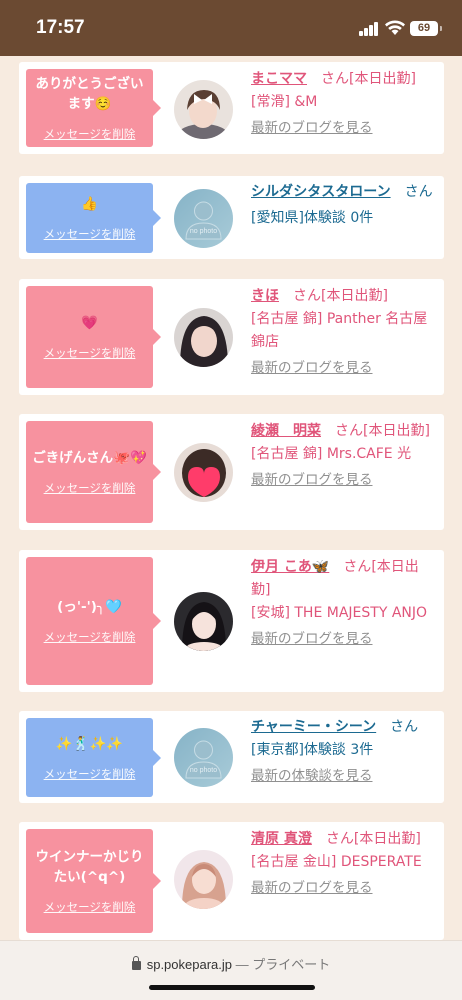  I want to click on message-text: ありがとうございます☺️, so click(89, 94).